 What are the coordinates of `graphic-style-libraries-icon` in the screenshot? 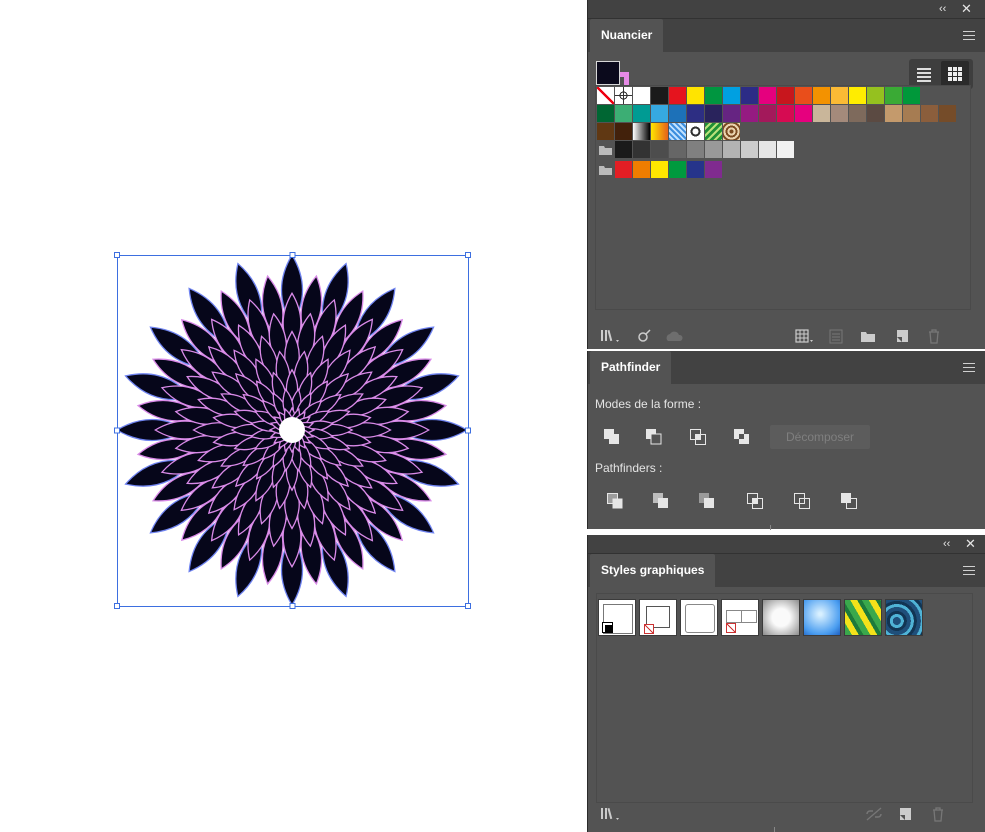 It's located at (612, 814).